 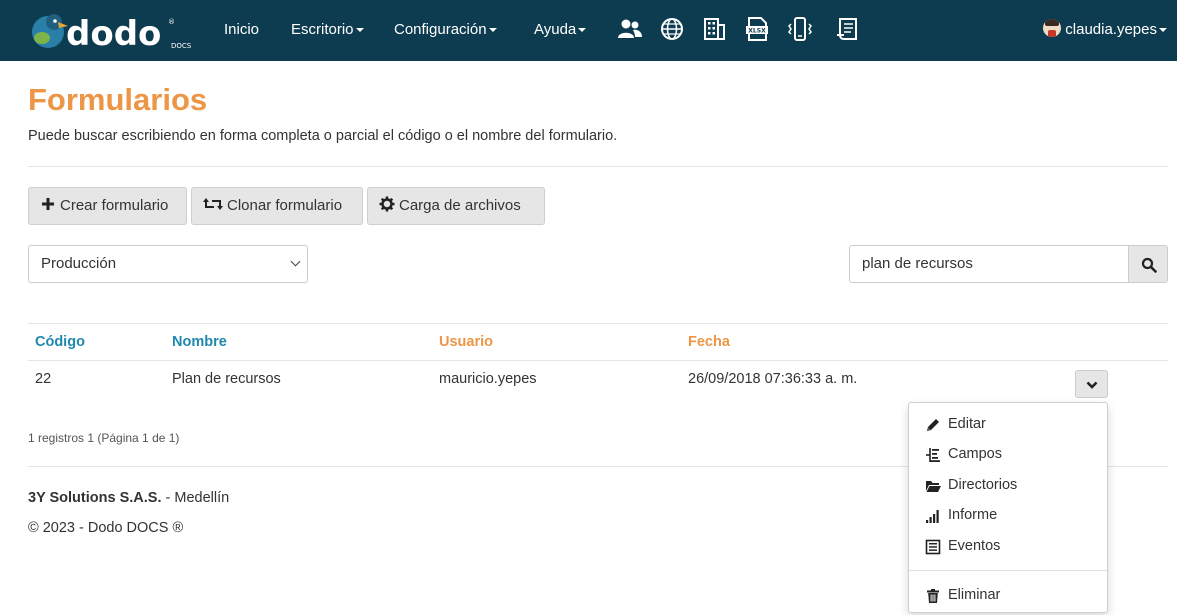 What do you see at coordinates (104, 438) in the screenshot?
I see `pagination-info: 1 registros 1 (Página 1 de 1)` at bounding box center [104, 438].